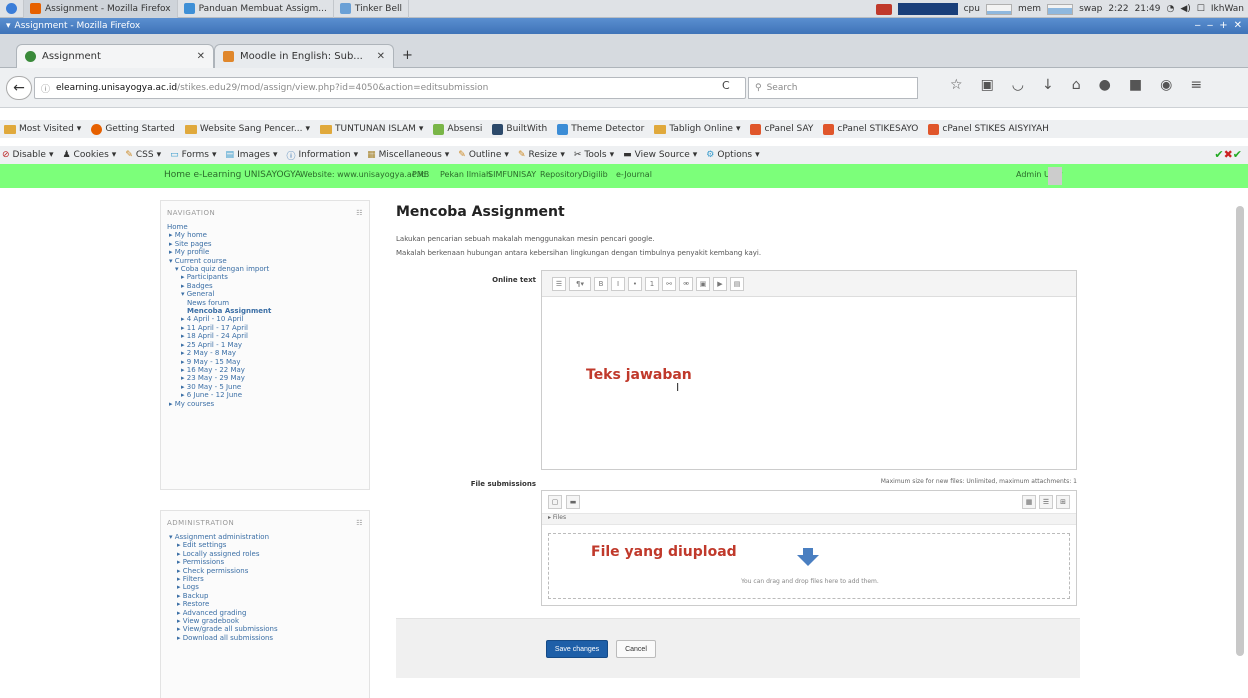 The height and width of the screenshot is (698, 1248). What do you see at coordinates (987, 85) in the screenshot?
I see `reading-list-icon: ▣` at bounding box center [987, 85].